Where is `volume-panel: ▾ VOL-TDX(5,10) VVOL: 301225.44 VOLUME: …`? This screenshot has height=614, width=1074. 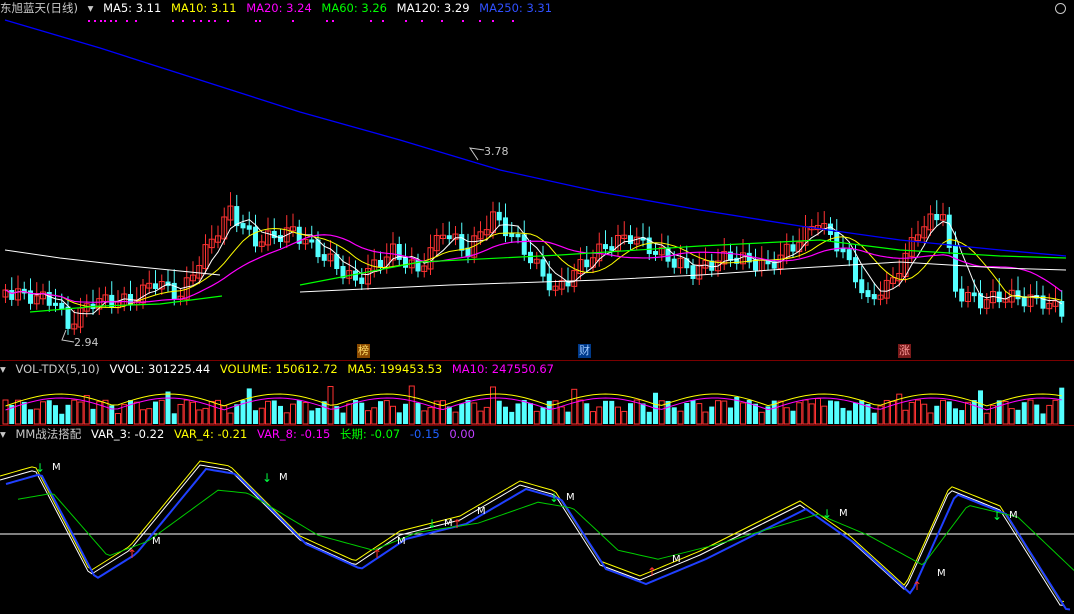
volume-panel: ▾ VOL-TDX(5,10) VVOL: 301225.44 VOLUME: … is located at coordinates (537, 393).